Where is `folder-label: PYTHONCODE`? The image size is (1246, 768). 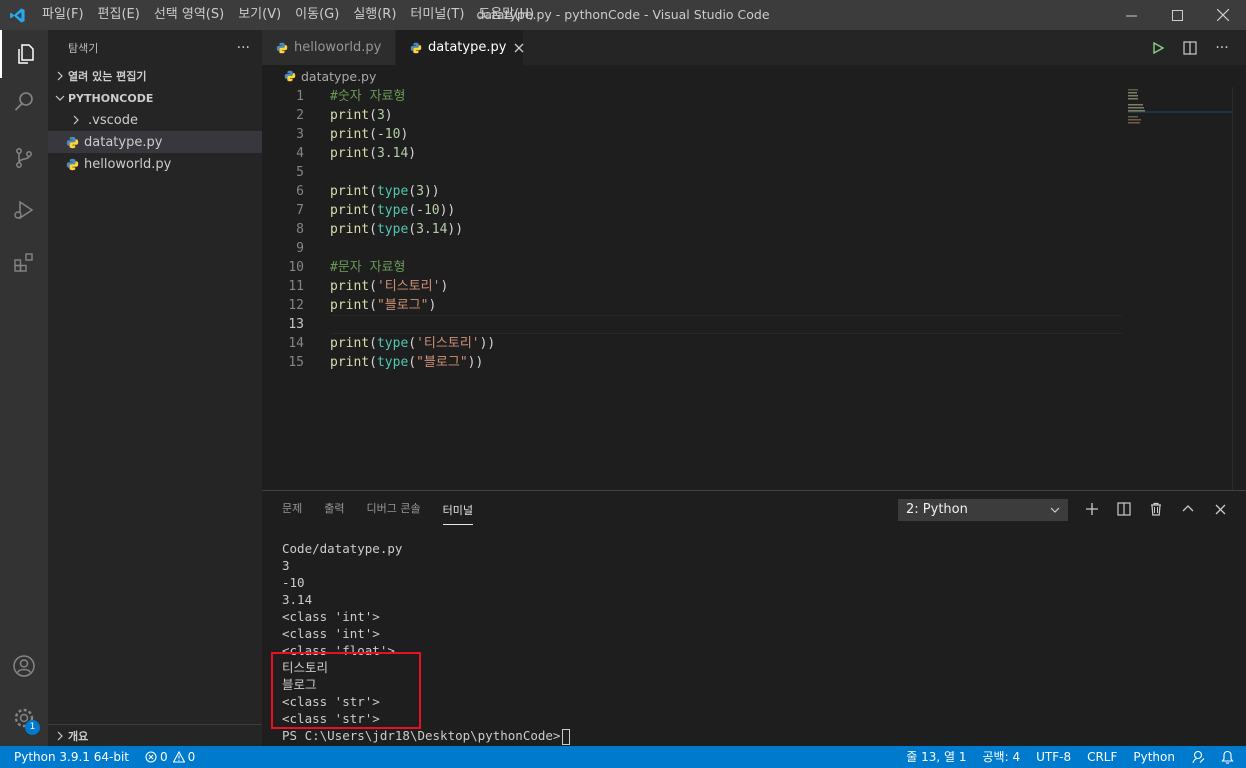
folder-label: PYTHONCODE is located at coordinates (111, 98).